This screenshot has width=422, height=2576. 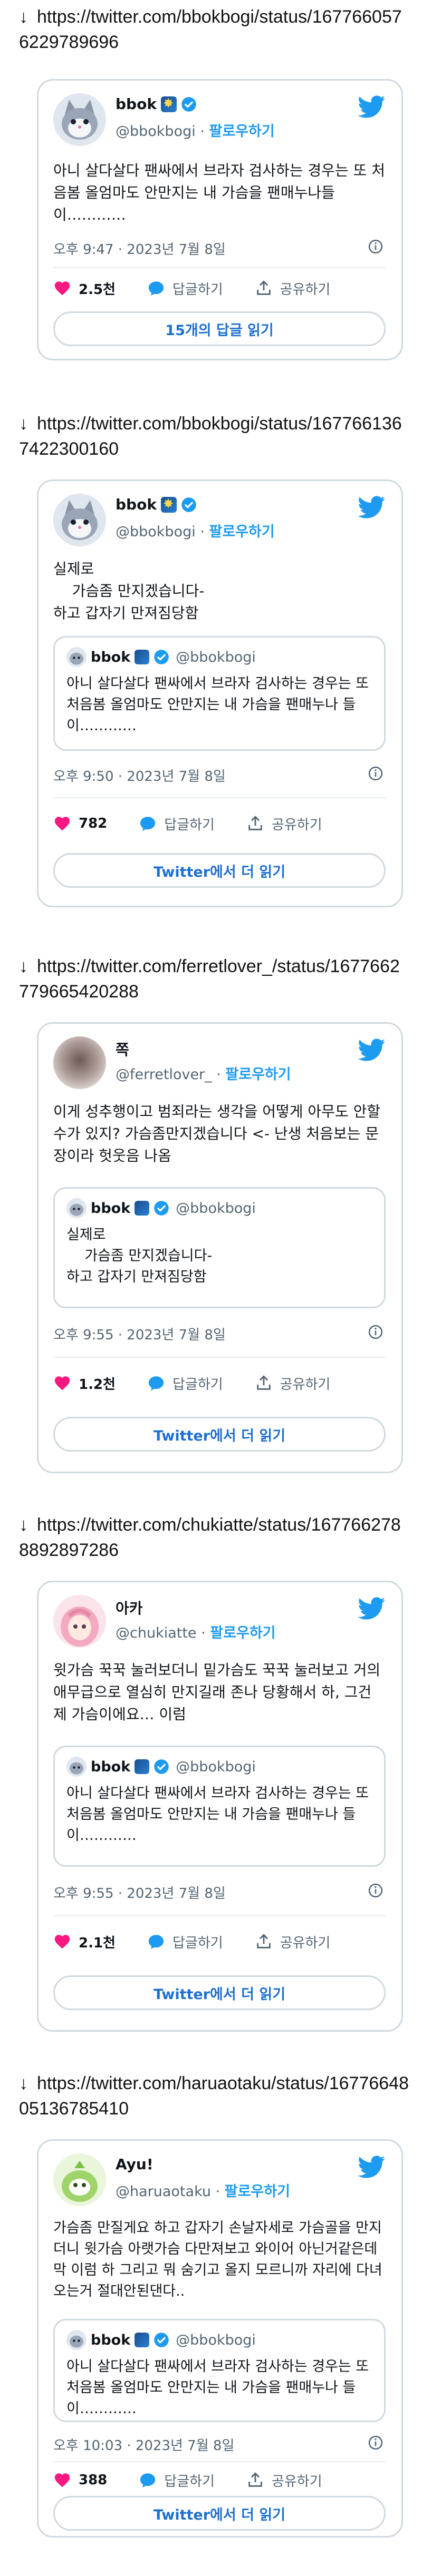 I want to click on green-avatar-icon, so click(x=79, y=2180).